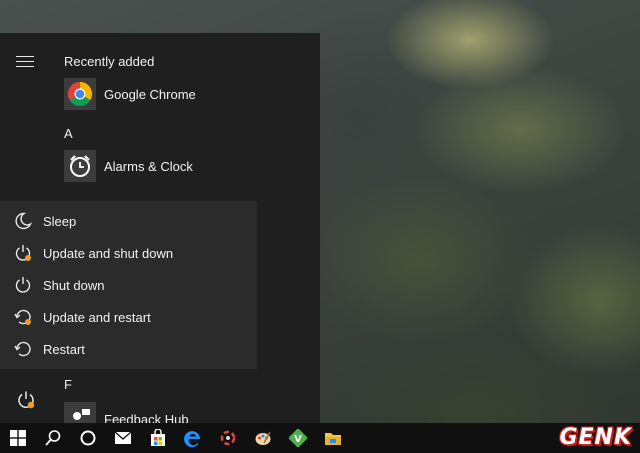  I want to click on feedback-hub-icon, so click(80, 412).